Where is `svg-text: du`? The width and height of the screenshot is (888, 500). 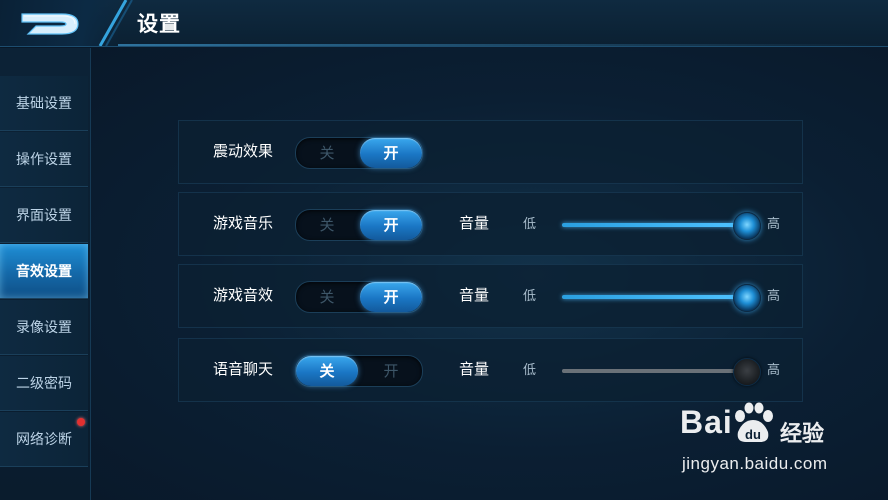 svg-text: du is located at coordinates (753, 434).